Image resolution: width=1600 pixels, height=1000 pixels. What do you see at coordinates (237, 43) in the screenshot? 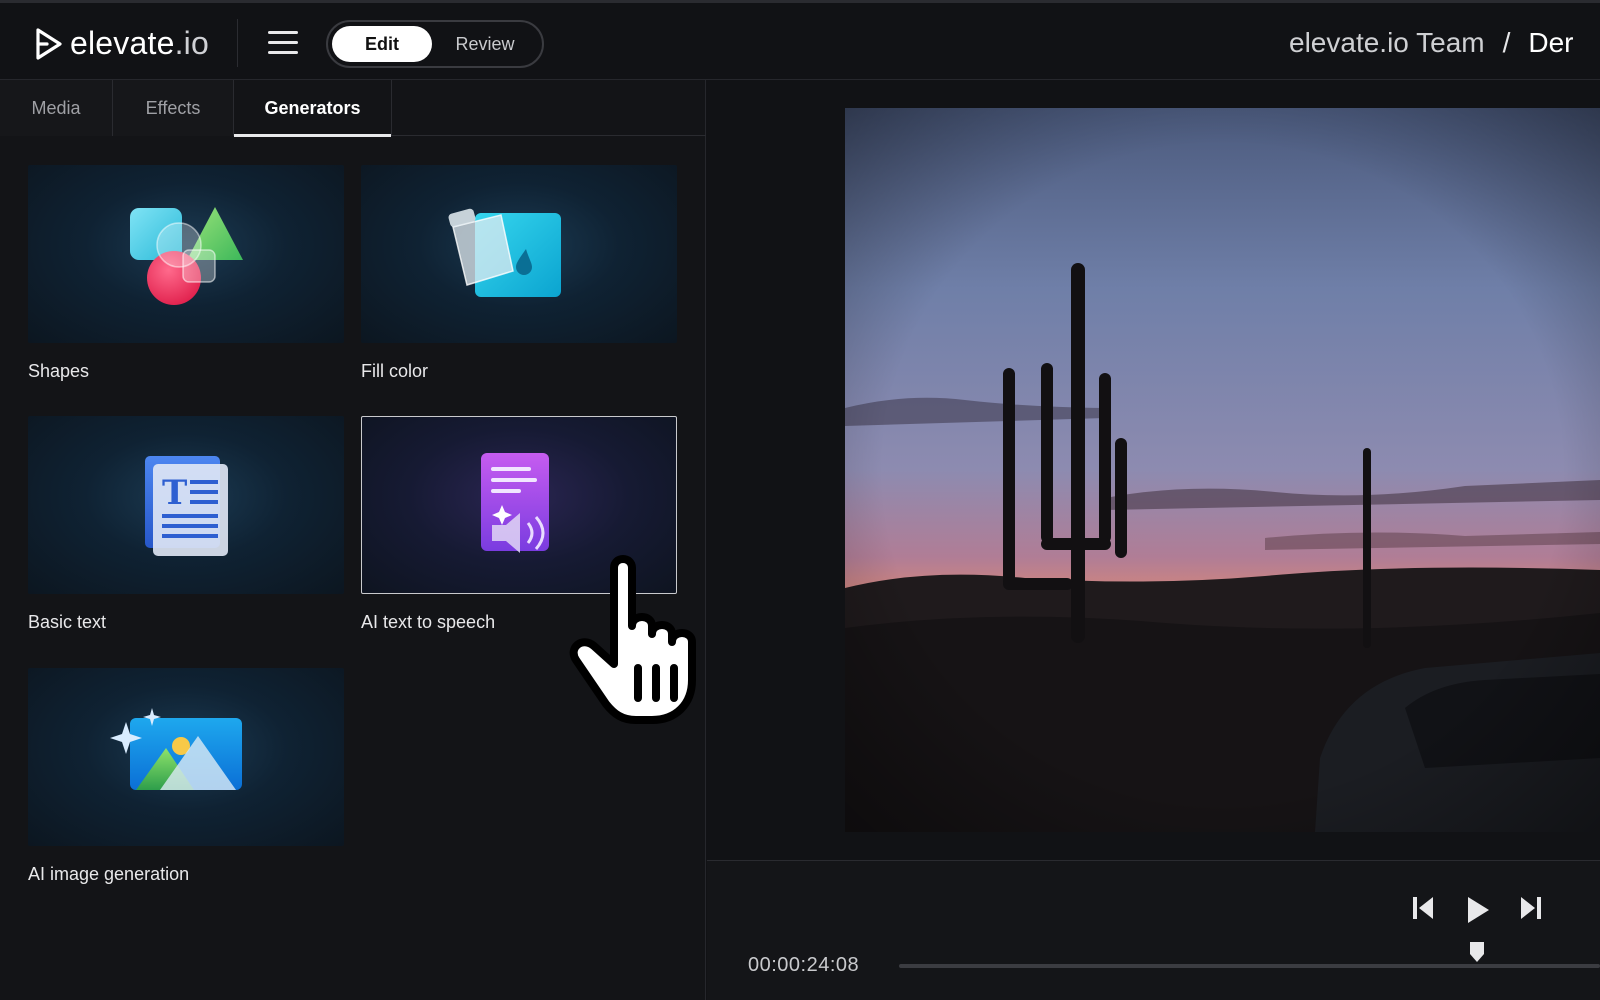
I see `header-divider` at bounding box center [237, 43].